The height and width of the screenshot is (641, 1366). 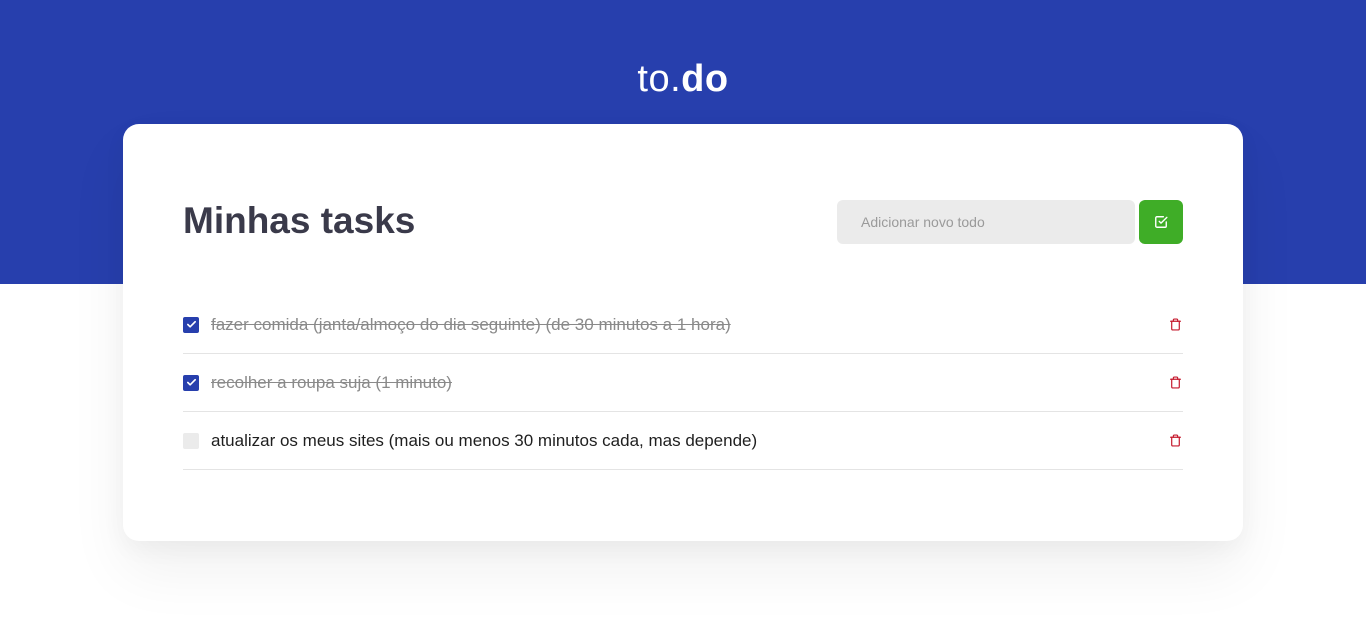 I want to click on logo-light: to., so click(x=659, y=79).